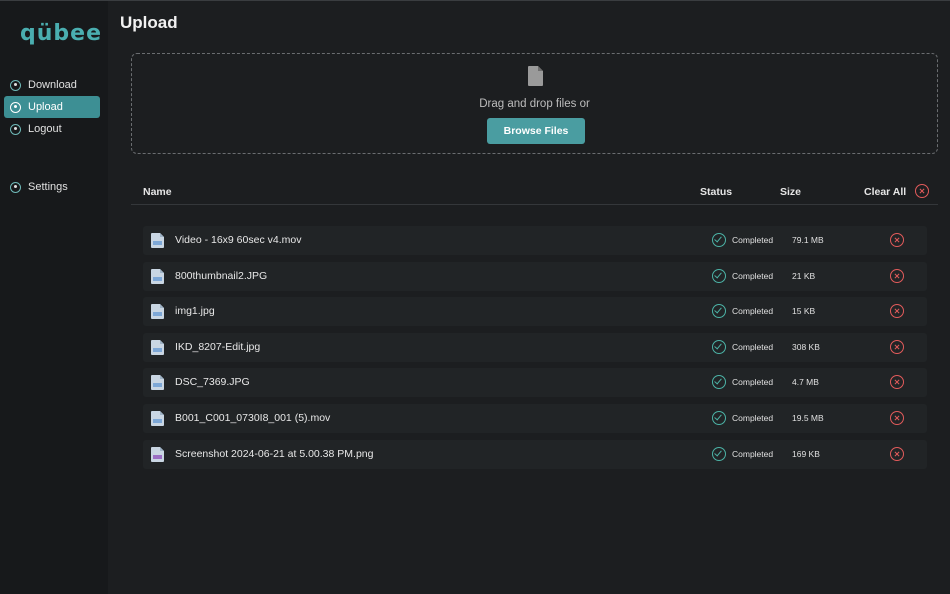 The height and width of the screenshot is (594, 950). What do you see at coordinates (885, 192) in the screenshot?
I see `clear-all-button: Clear All` at bounding box center [885, 192].